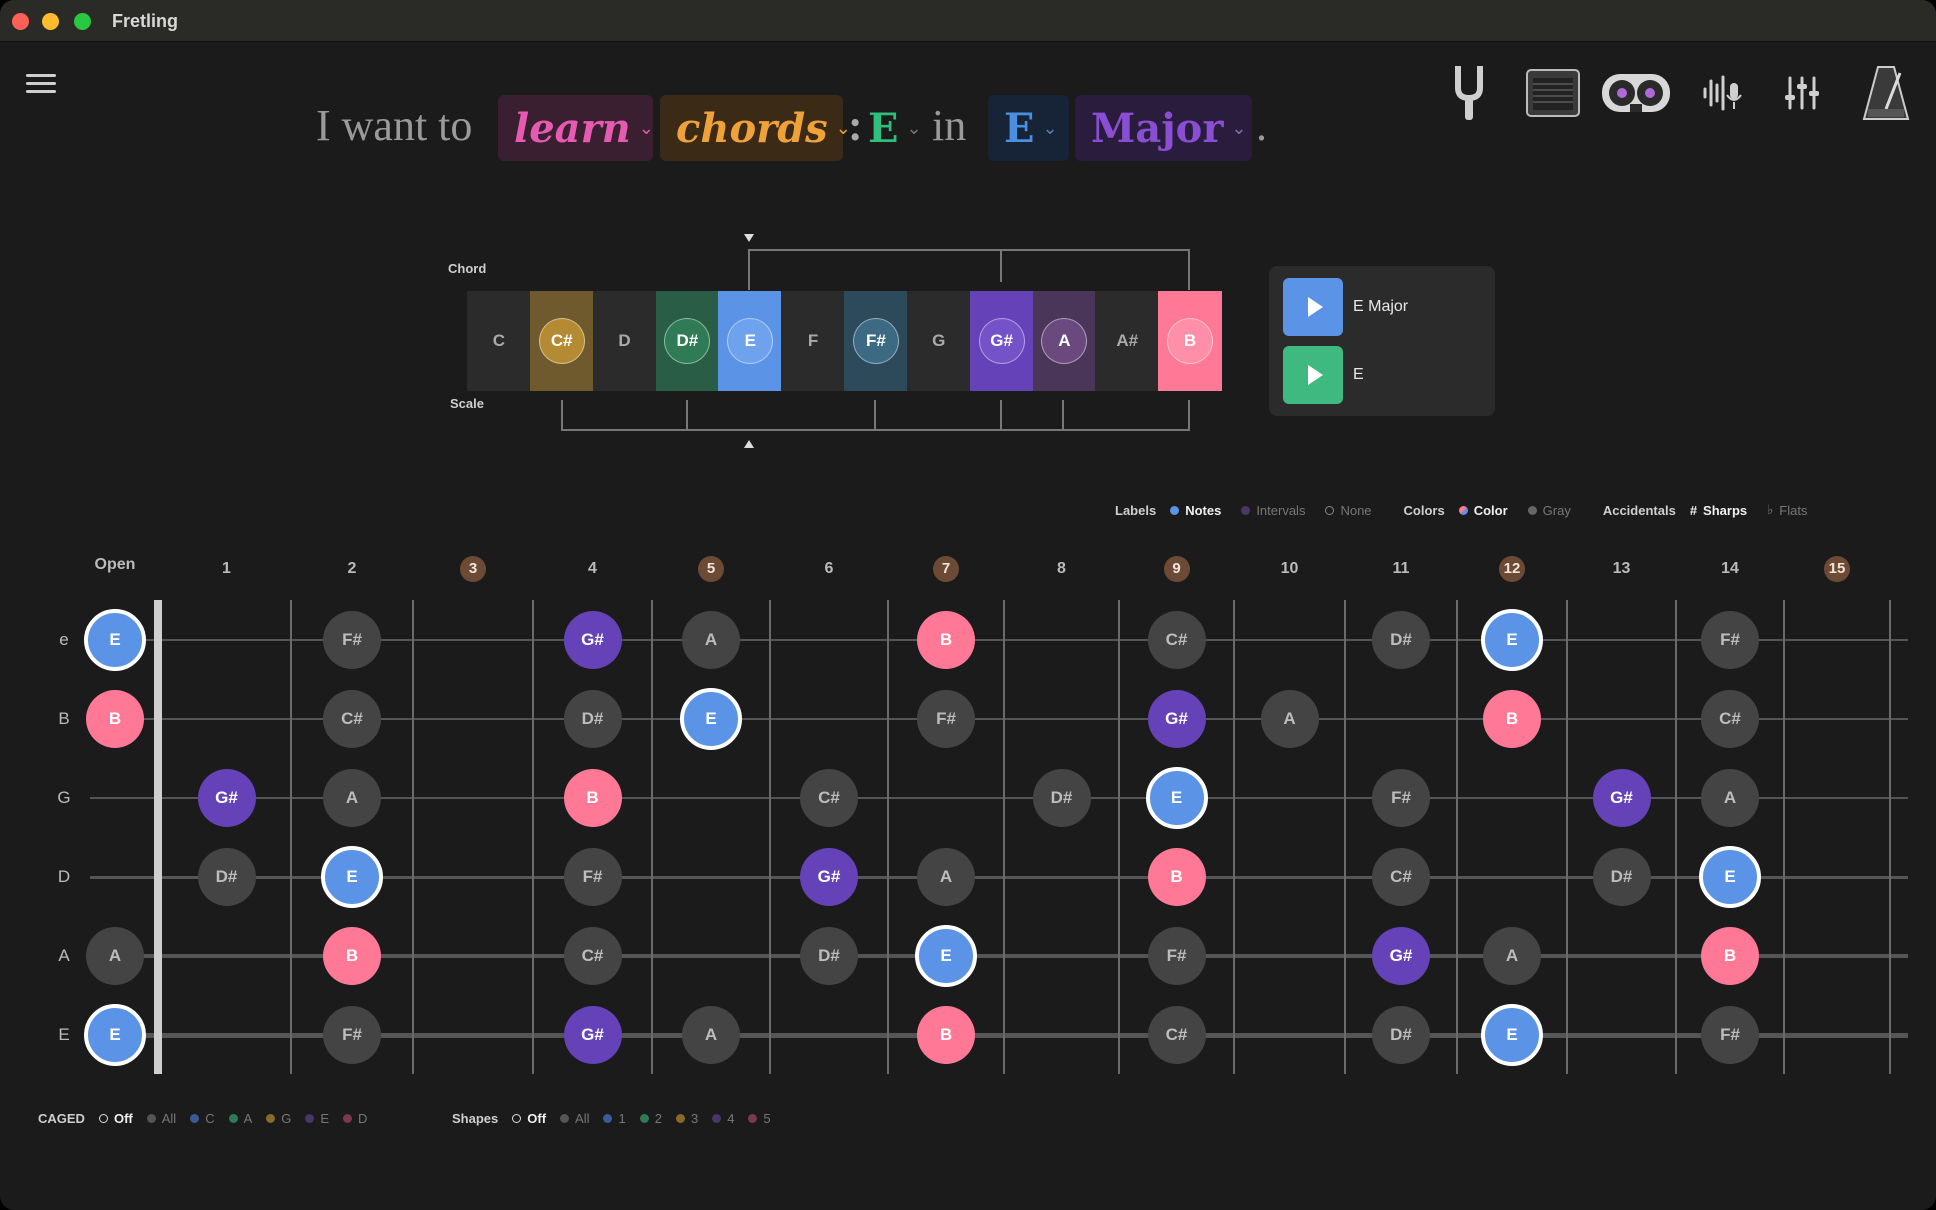 This screenshot has width=1936, height=1210. I want to click on amplifier-icon, so click(1553, 93).